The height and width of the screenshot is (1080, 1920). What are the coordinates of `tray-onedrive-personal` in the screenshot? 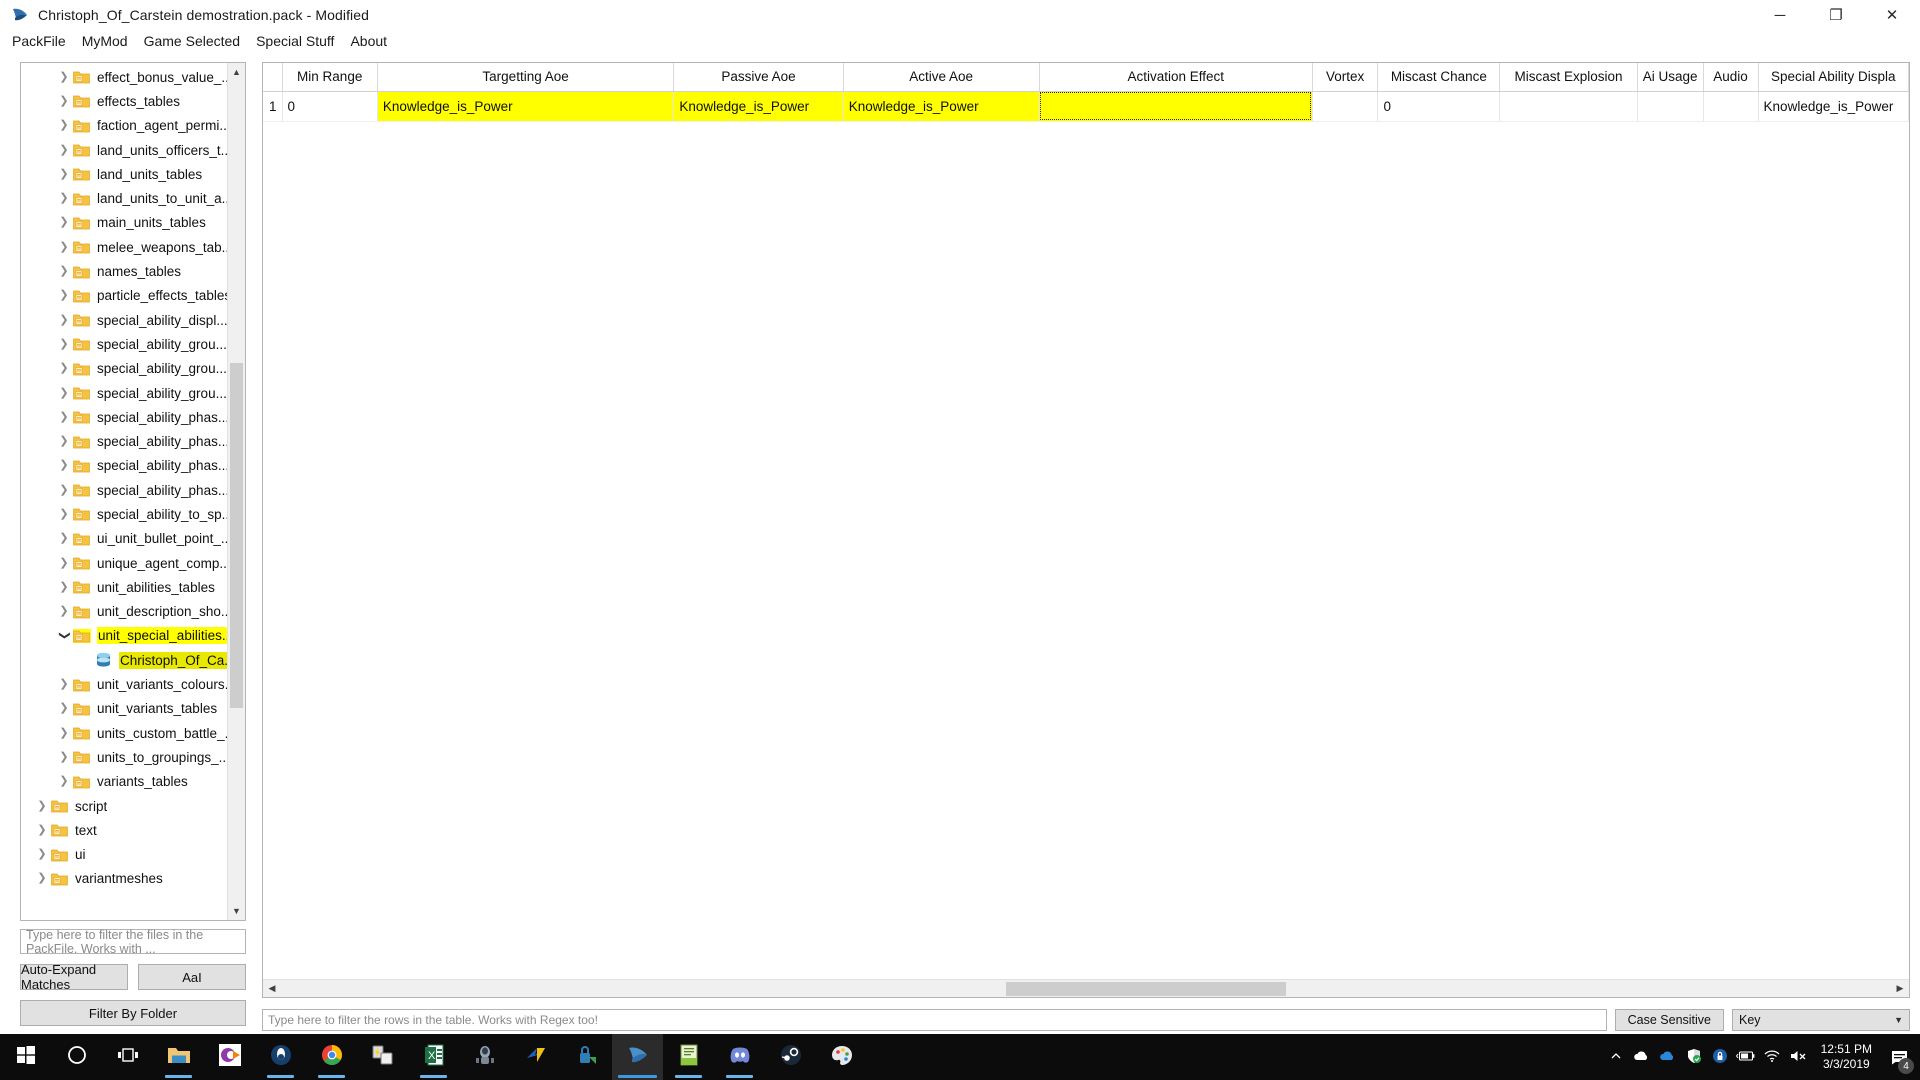 It's located at (1642, 1057).